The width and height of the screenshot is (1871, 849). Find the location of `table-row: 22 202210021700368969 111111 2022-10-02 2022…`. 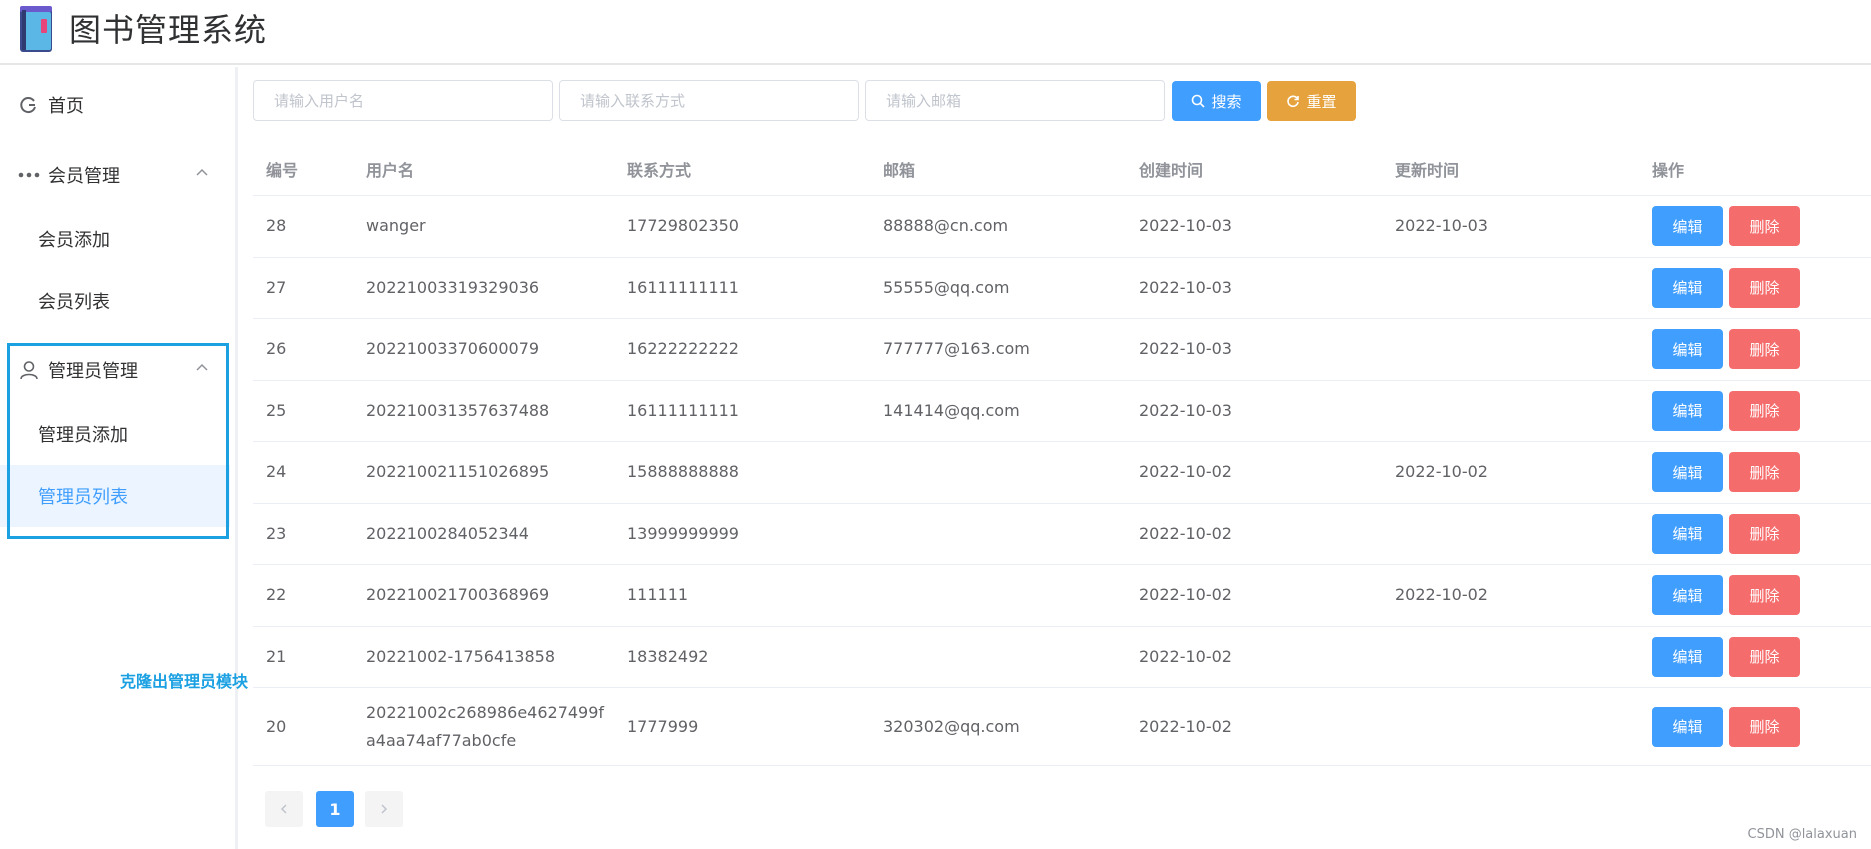

table-row: 22 202210021700368969 111111 2022-10-02 2022… is located at coordinates (1062, 596).